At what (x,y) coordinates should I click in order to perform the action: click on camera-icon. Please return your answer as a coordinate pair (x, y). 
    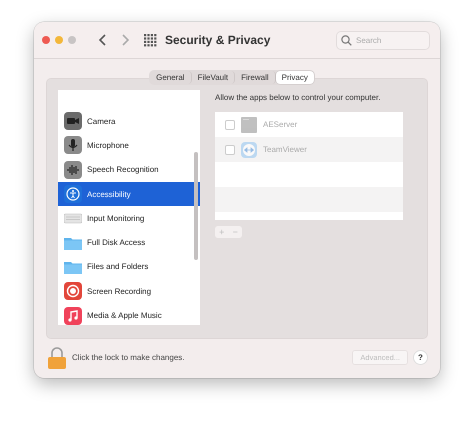
    Looking at the image, I should click on (73, 121).